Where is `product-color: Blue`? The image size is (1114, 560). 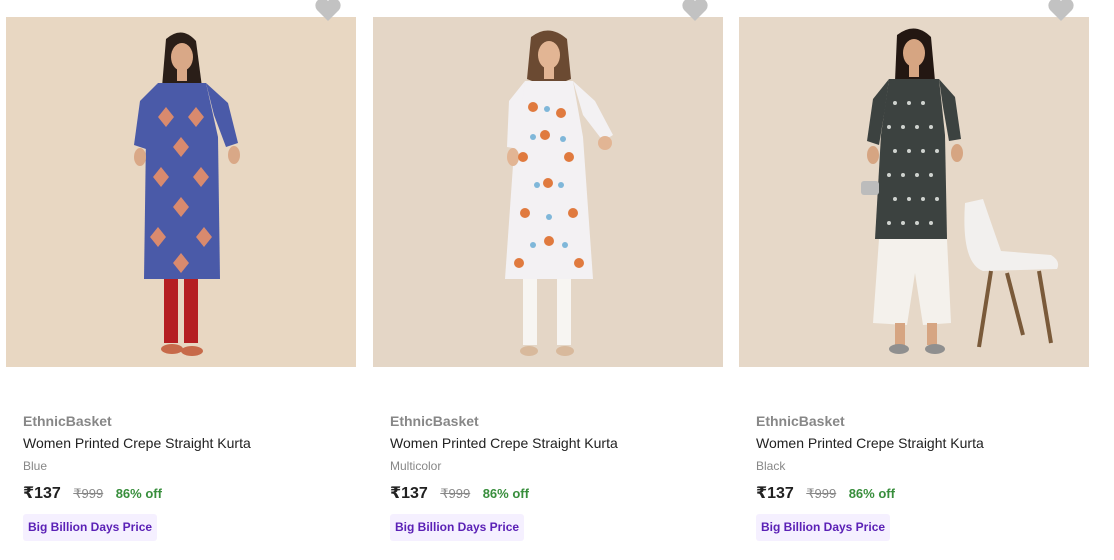
product-color: Blue is located at coordinates (35, 466).